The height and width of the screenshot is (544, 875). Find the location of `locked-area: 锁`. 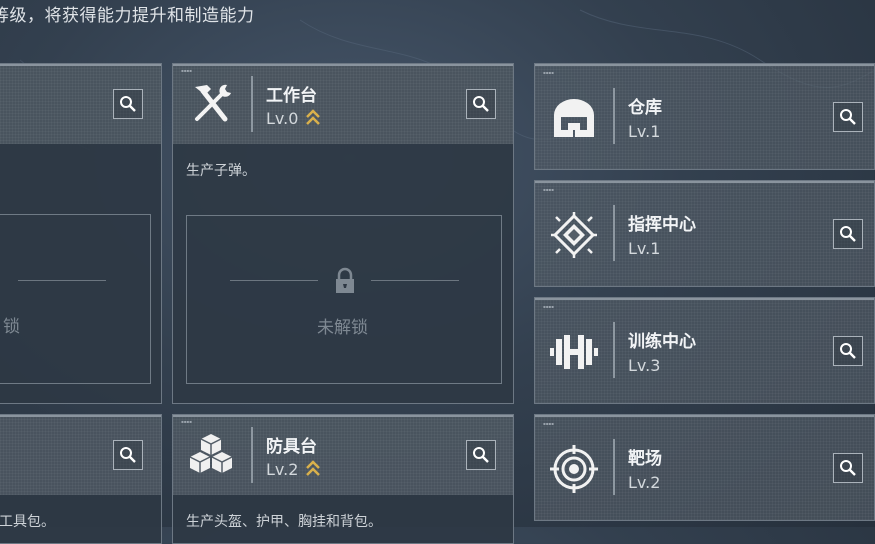

locked-area: 锁 is located at coordinates (75, 299).